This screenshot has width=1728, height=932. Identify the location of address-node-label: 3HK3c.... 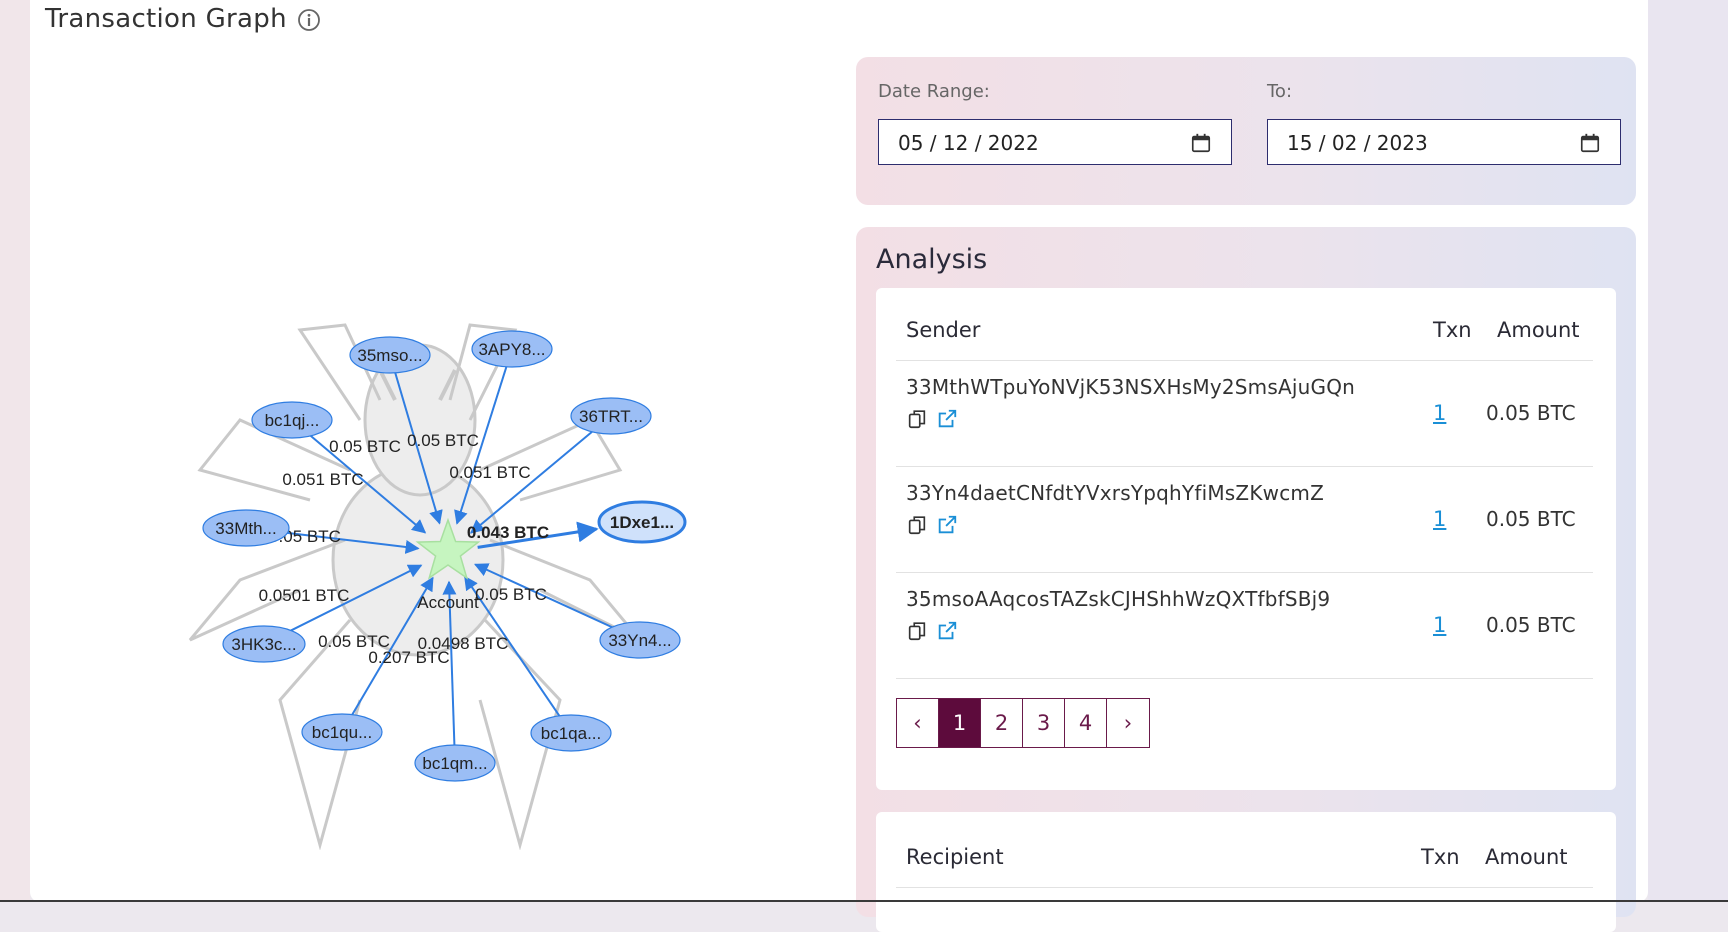
(263, 644).